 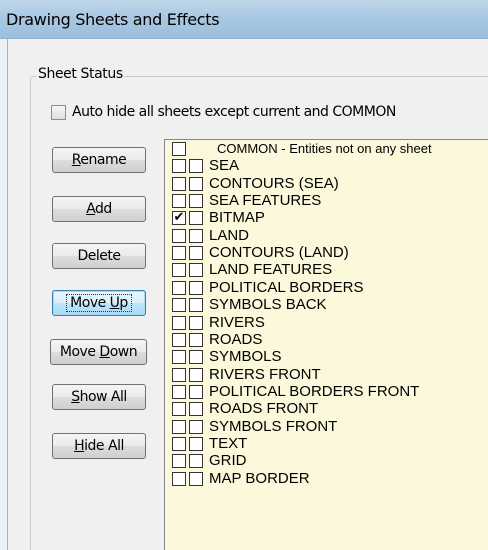 What do you see at coordinates (326, 478) in the screenshot?
I see `sheet-list-item: MAP BORDER` at bounding box center [326, 478].